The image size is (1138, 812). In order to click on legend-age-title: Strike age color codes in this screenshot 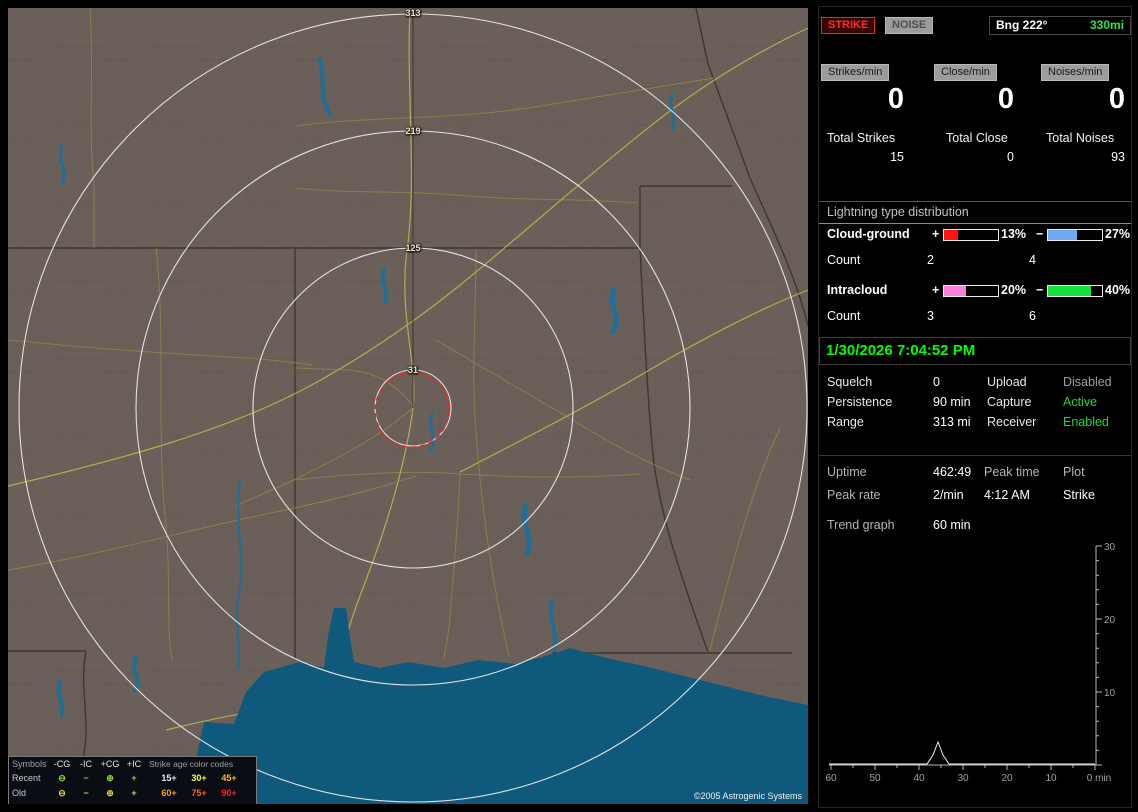, I will do `click(191, 764)`.